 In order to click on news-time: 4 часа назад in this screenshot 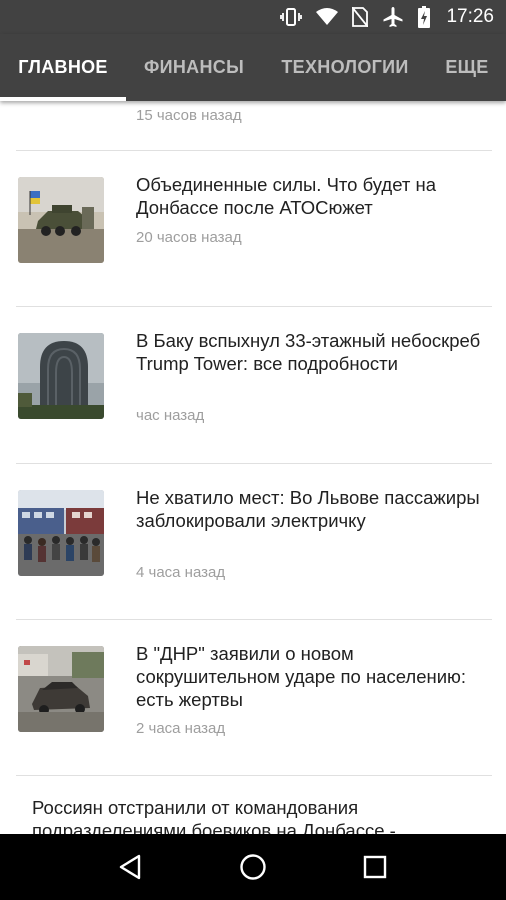, I will do `click(181, 572)`.